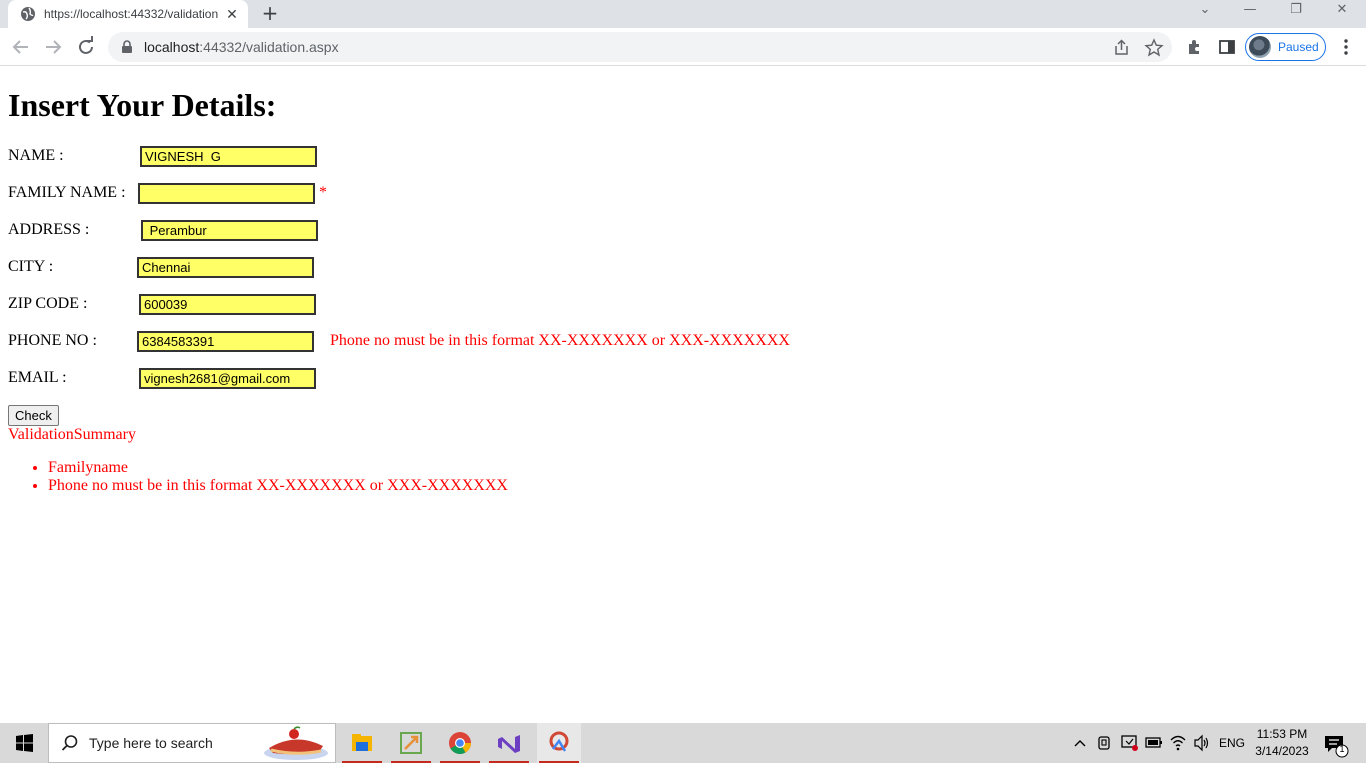  What do you see at coordinates (1122, 48) in the screenshot?
I see `share-icon` at bounding box center [1122, 48].